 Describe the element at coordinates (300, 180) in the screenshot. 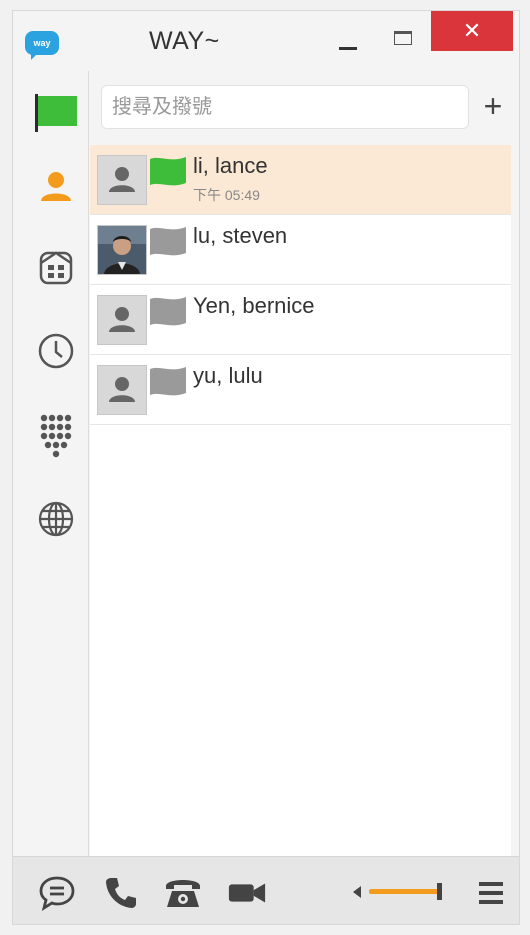

I see `contact-row: li, lance 下午 05:49` at that location.